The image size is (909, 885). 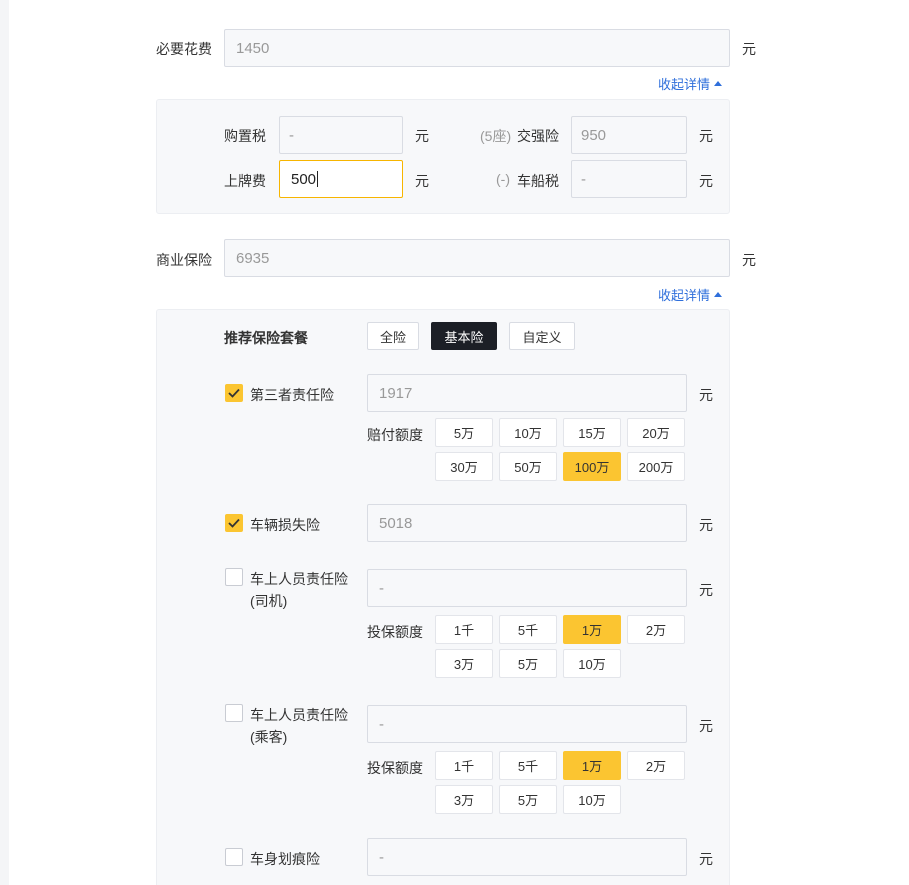 I want to click on scratch-checkbox, so click(x=234, y=857).